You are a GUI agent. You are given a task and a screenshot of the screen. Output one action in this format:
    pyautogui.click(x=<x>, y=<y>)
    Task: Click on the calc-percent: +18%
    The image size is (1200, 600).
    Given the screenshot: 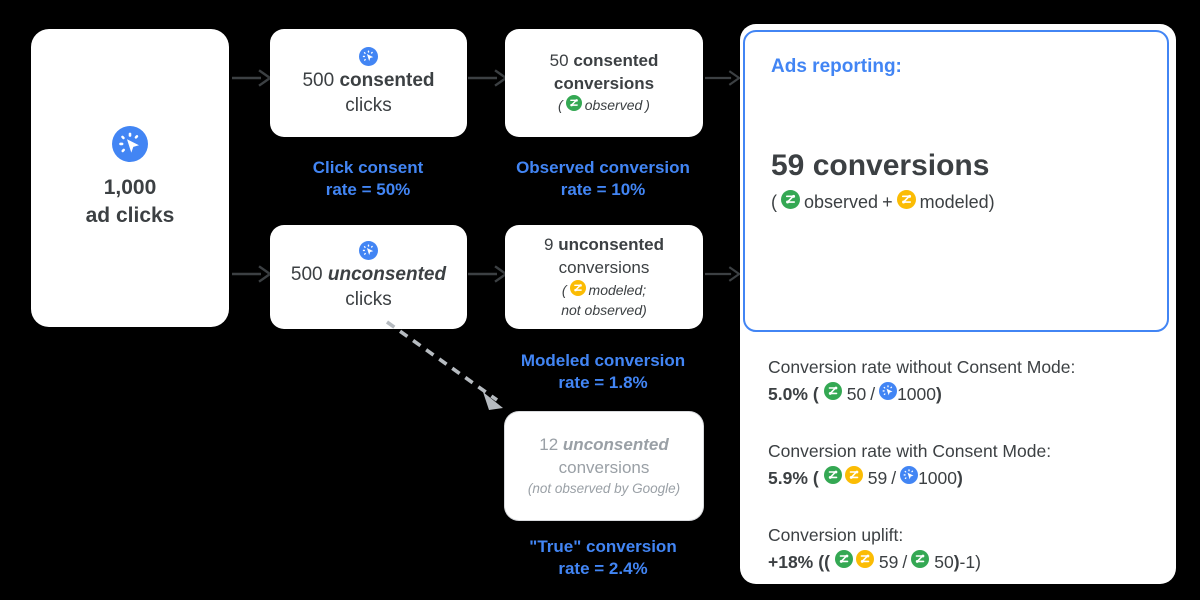 What is the action you would take?
    pyautogui.click(x=791, y=562)
    